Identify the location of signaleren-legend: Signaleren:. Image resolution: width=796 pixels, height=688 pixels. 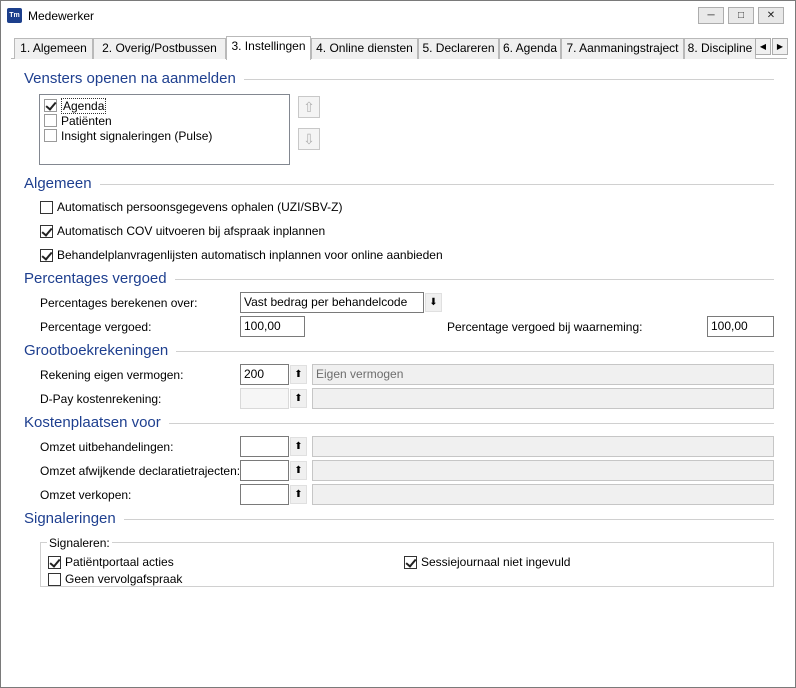
(79, 543).